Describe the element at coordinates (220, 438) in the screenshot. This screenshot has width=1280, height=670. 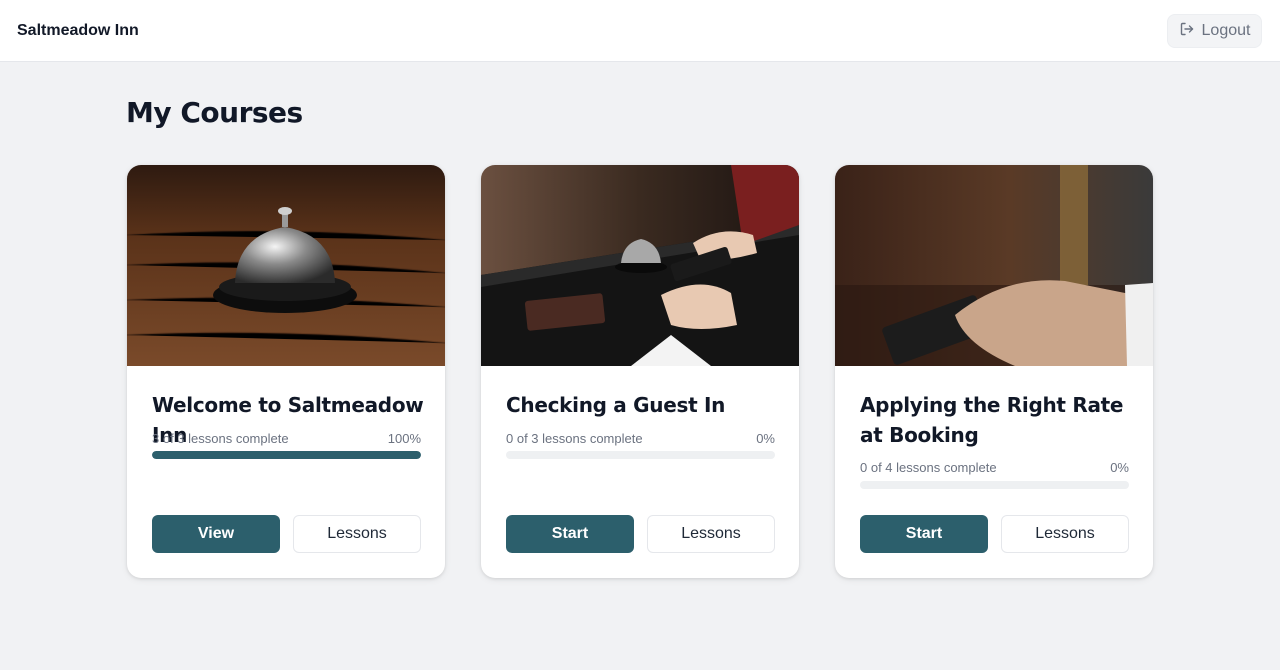
I see `progress-text: 3 of 3 lessons complete` at that location.